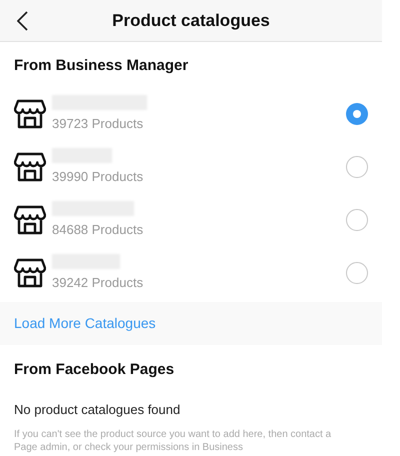  I want to click on catalogue-item: 39990 Products, so click(191, 167).